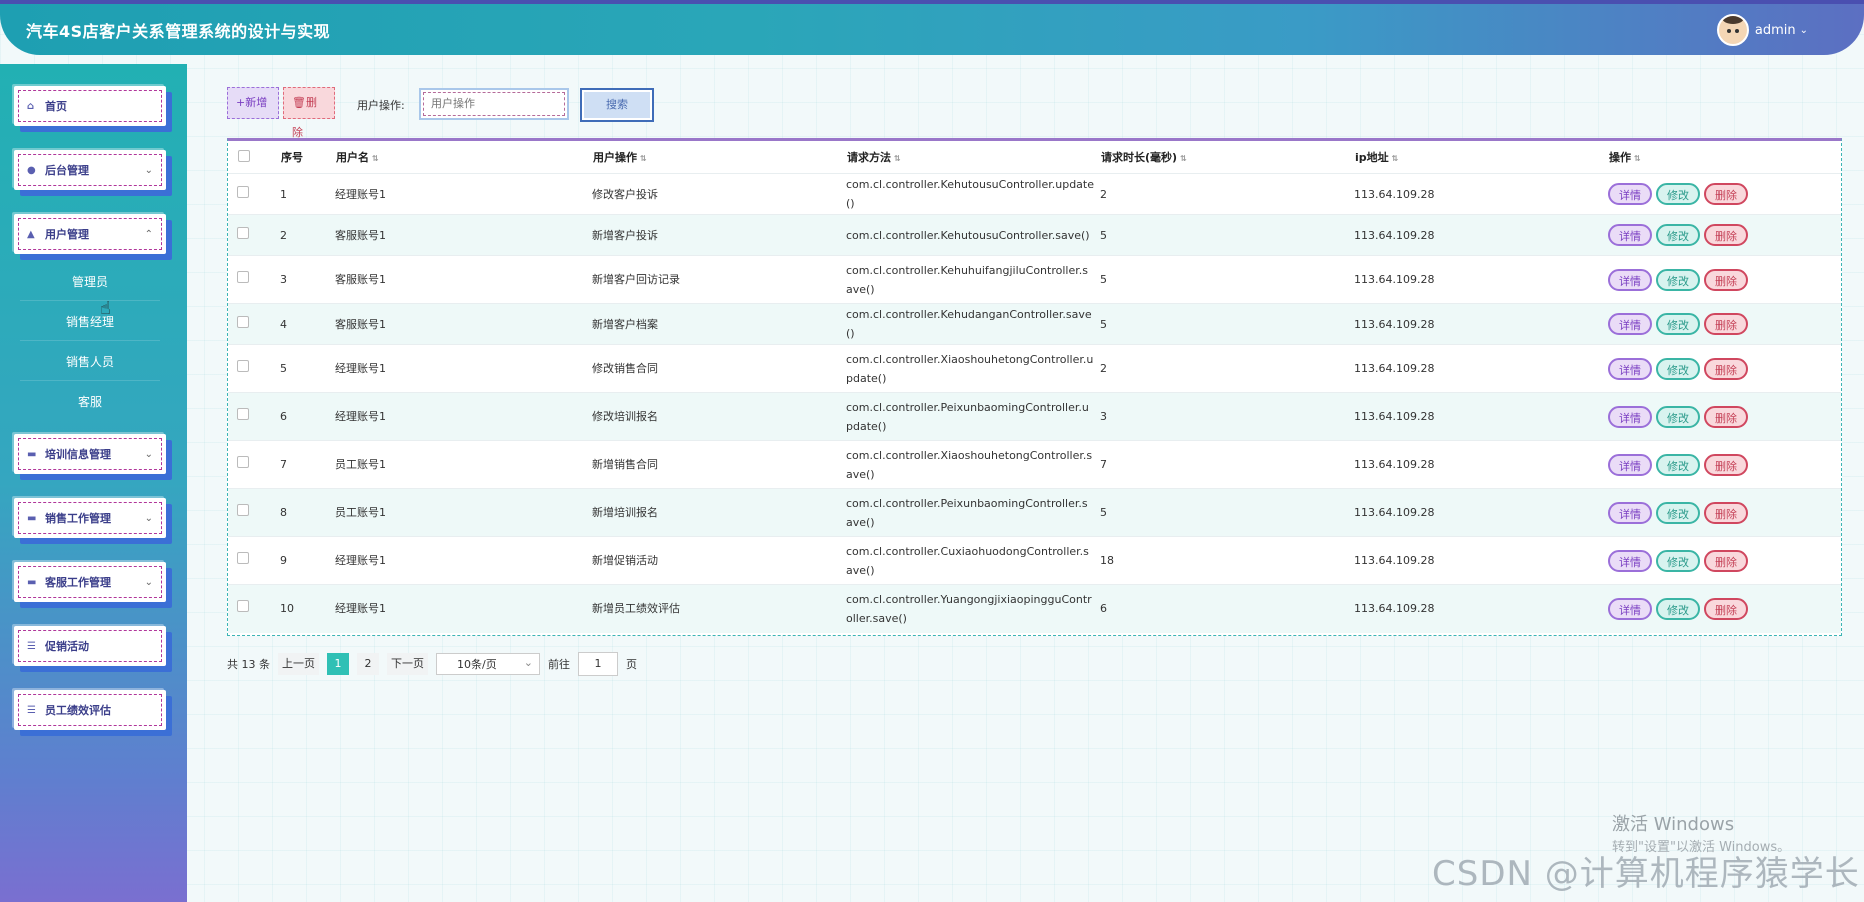 This screenshot has width=1864, height=902. Describe the element at coordinates (307, 194) in the screenshot. I see `cell-no: 1` at that location.